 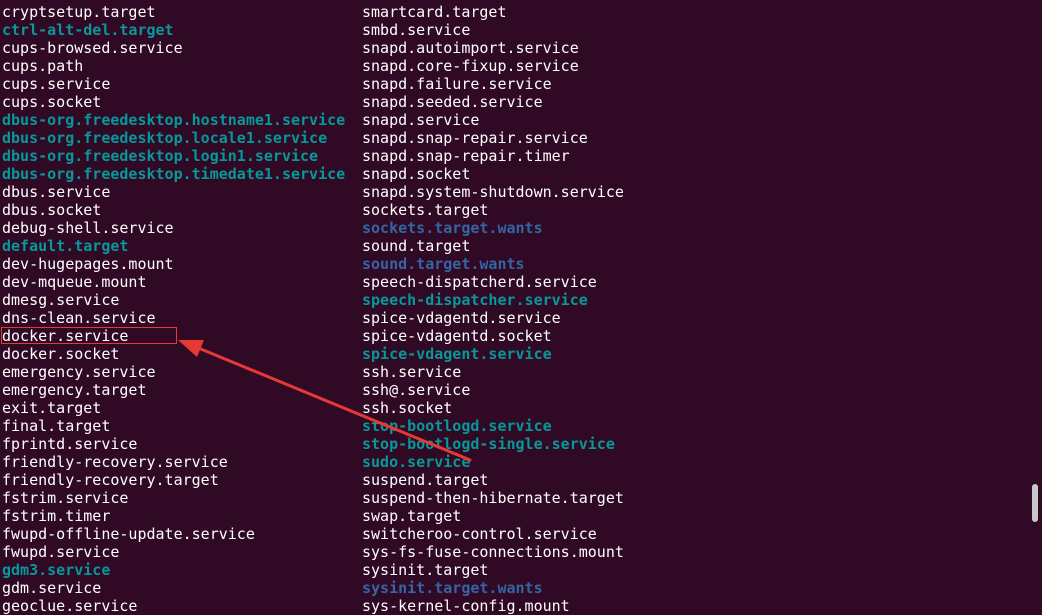 I want to click on left-column-entry: dbus-org.freedesktop.login1.service, so click(x=160, y=156).